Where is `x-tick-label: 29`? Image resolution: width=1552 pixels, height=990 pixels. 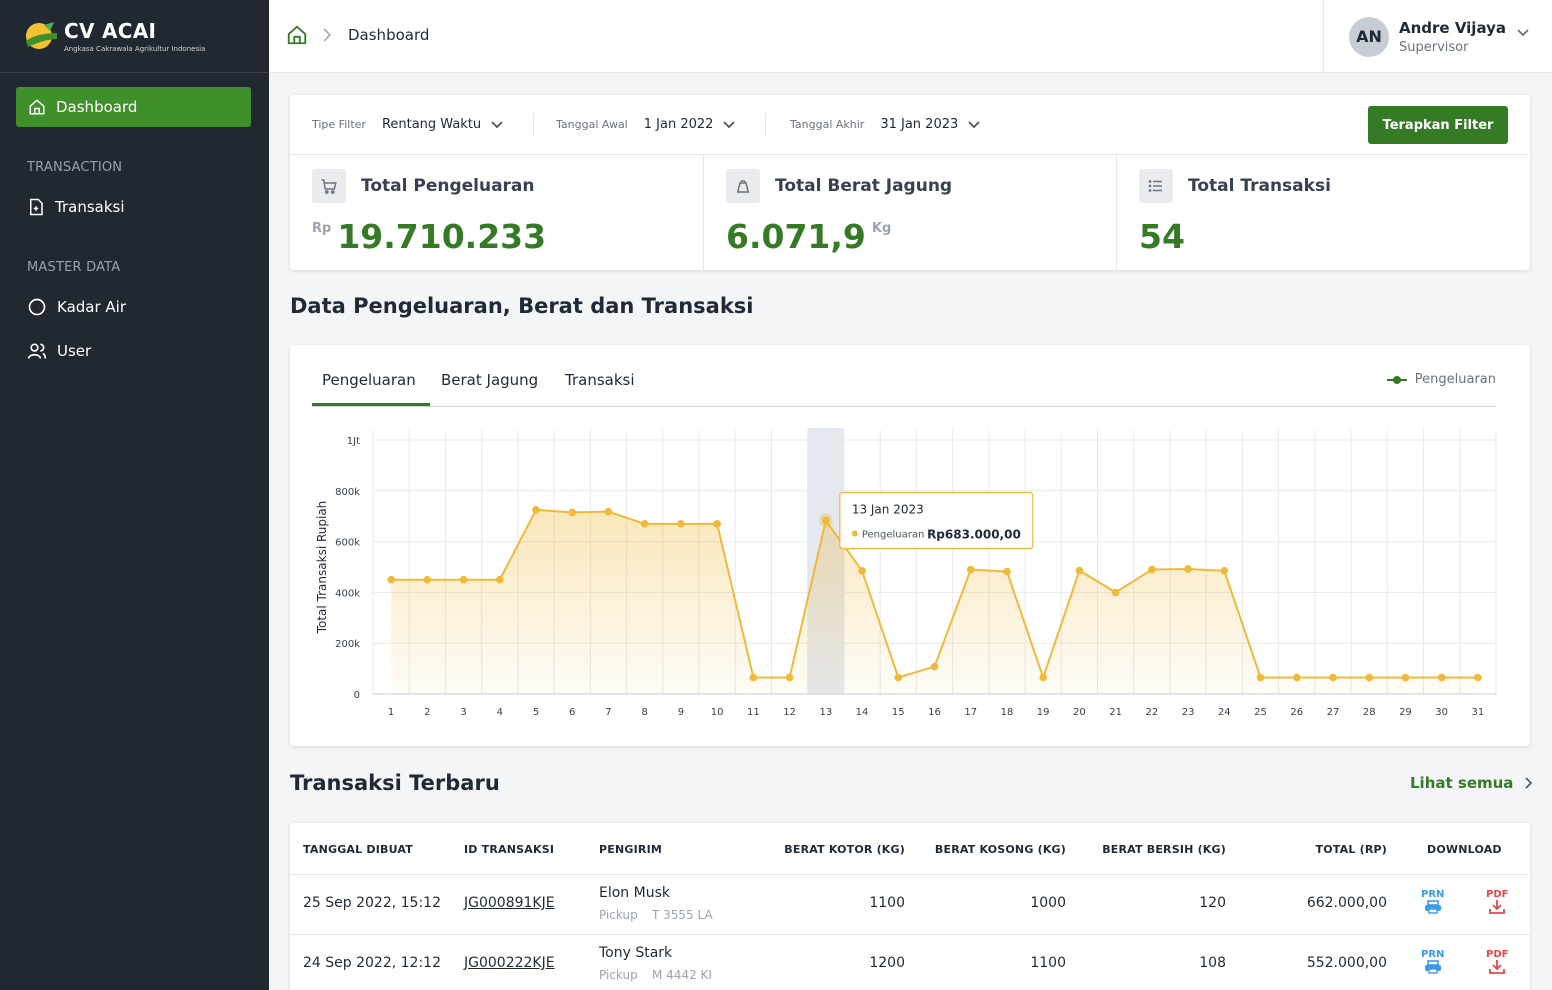
x-tick-label: 29 is located at coordinates (1405, 712).